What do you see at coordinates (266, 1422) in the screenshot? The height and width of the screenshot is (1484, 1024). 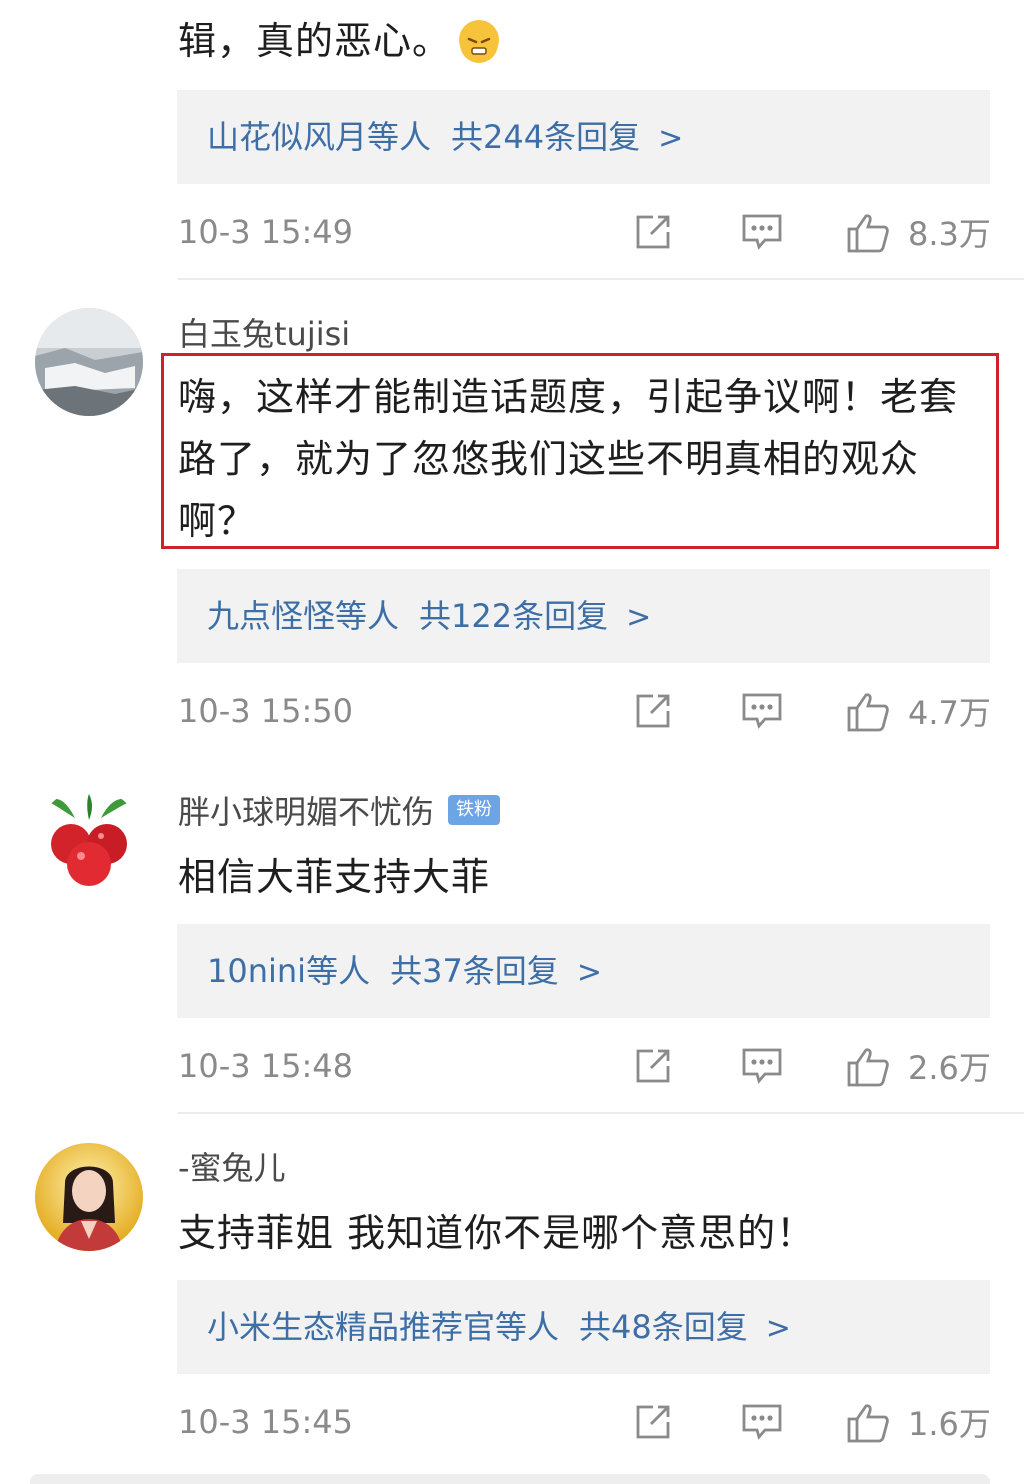 I see `timestamp: 10-3 15:45` at bounding box center [266, 1422].